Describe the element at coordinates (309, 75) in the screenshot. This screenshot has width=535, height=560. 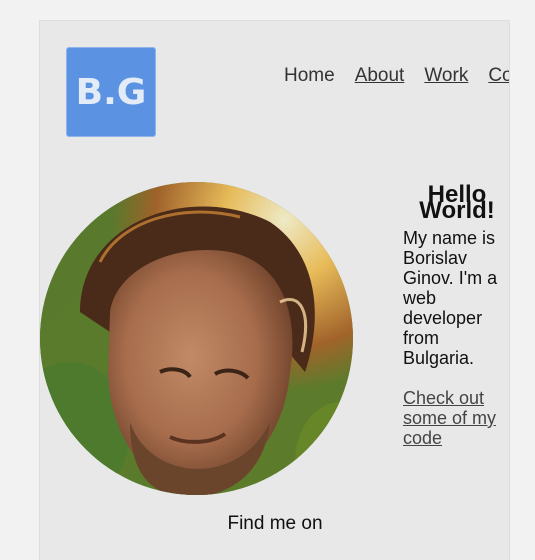
I see `nav-home-link: Home` at that location.